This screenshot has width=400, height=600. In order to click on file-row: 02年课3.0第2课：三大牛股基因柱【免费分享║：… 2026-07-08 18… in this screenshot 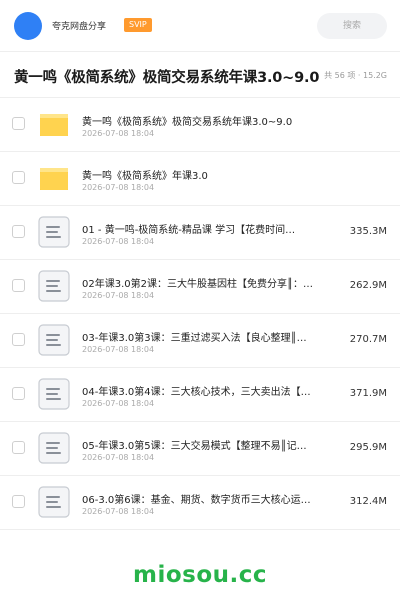, I will do `click(200, 287)`.